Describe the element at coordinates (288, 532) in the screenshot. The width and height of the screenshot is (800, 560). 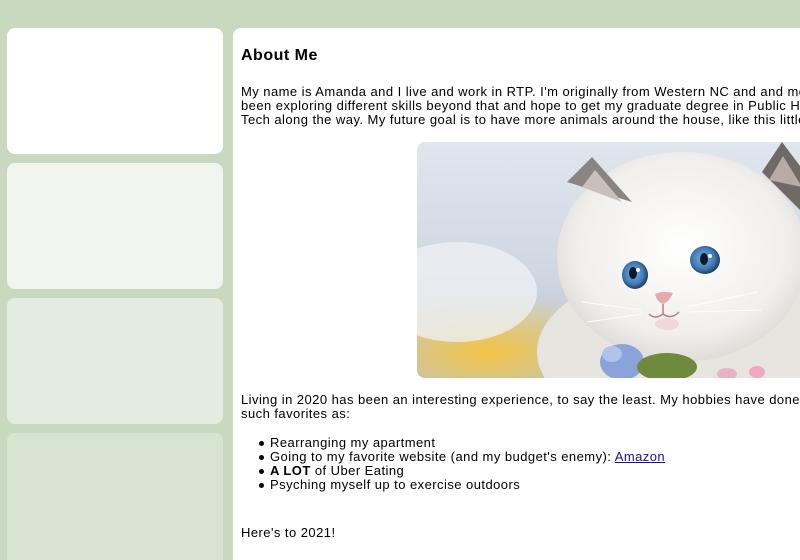
I see `closing-line: Here's to 2021!` at that location.